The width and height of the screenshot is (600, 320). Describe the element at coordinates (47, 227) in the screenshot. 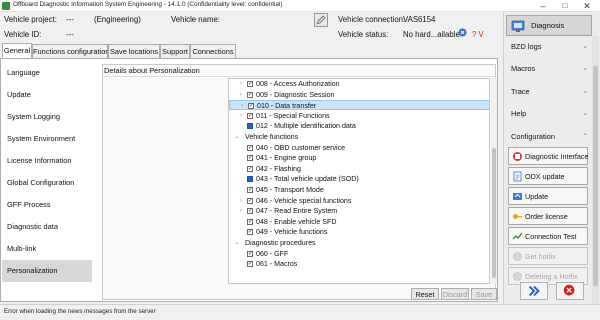

I see `nav-item-diagnostic-data: Diagnostic data` at that location.